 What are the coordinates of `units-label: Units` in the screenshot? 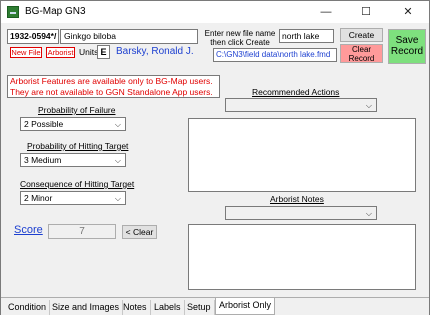 It's located at (89, 52).